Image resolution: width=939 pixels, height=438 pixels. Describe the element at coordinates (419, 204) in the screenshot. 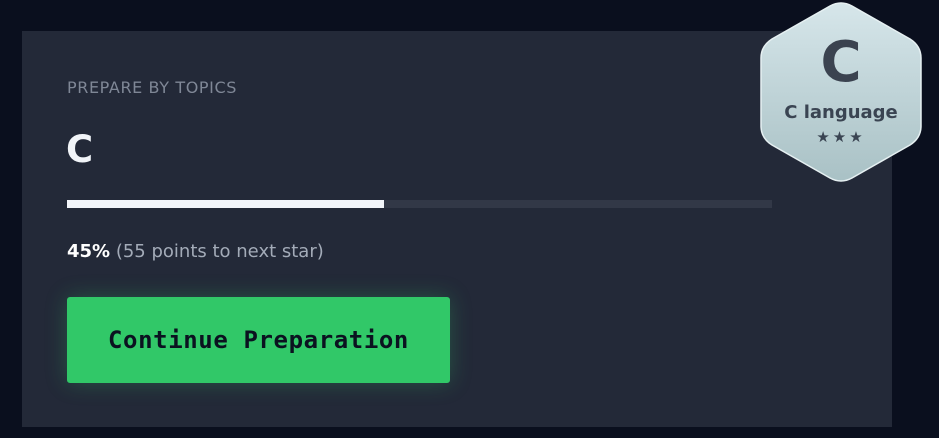

I see `progress-bar` at that location.